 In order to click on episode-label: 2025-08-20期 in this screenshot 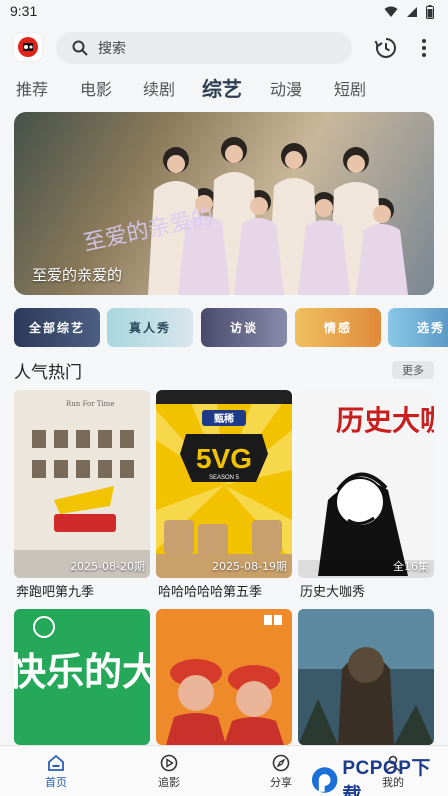, I will do `click(107, 566)`.